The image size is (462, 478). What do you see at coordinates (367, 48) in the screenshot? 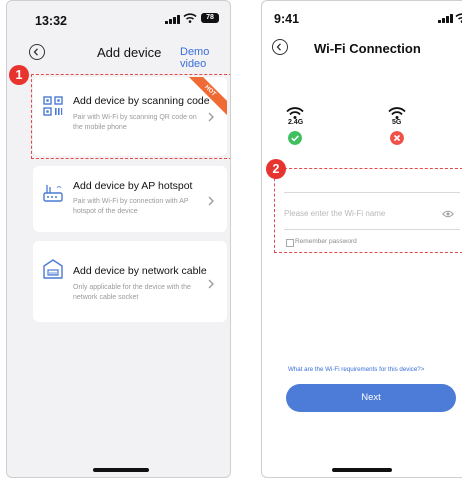
I see `page-title: Wi-Fi Connection` at bounding box center [367, 48].